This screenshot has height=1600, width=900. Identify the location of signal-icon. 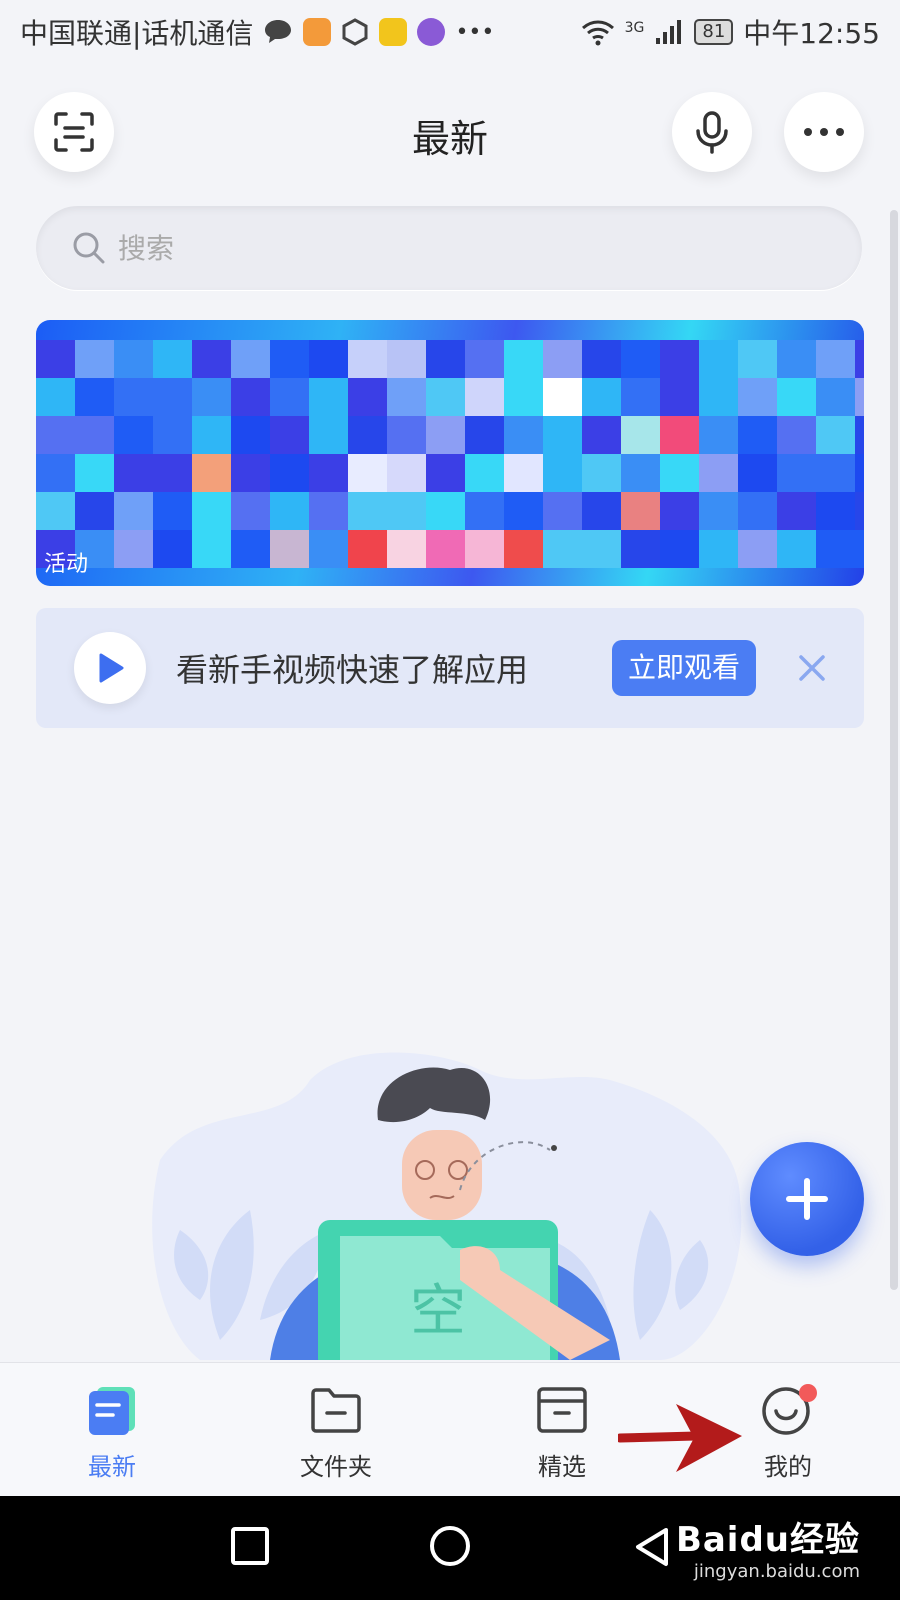
(669, 32).